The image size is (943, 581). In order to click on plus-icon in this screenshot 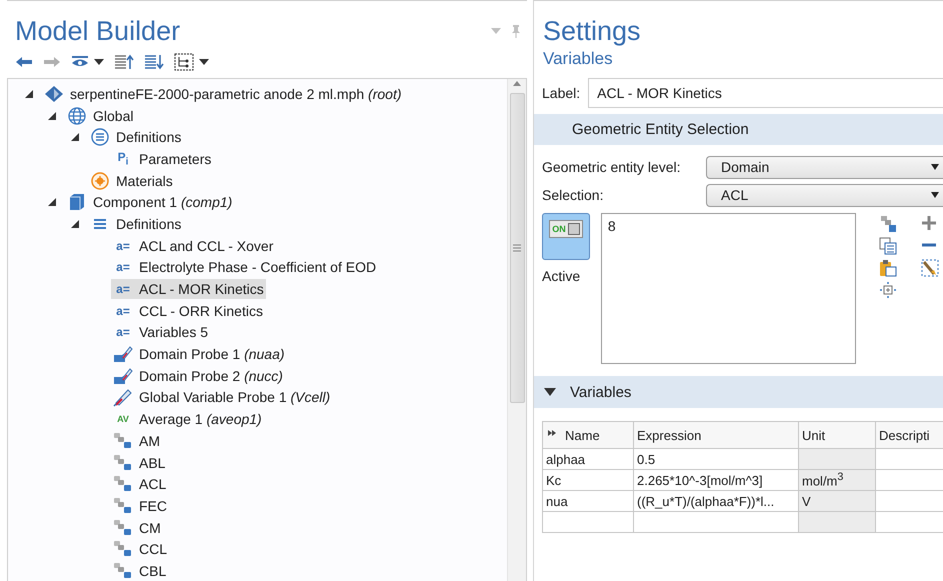, I will do `click(929, 223)`.